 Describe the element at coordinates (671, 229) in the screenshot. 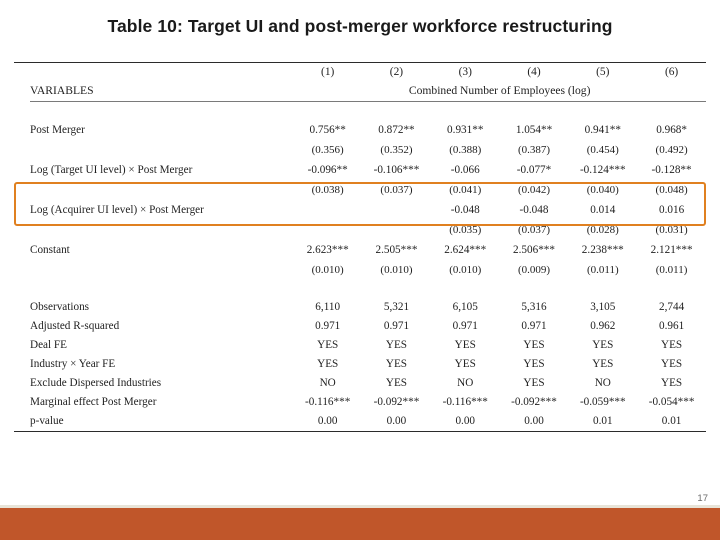

I see `se-acquirer-ui-6: (0.031)` at that location.